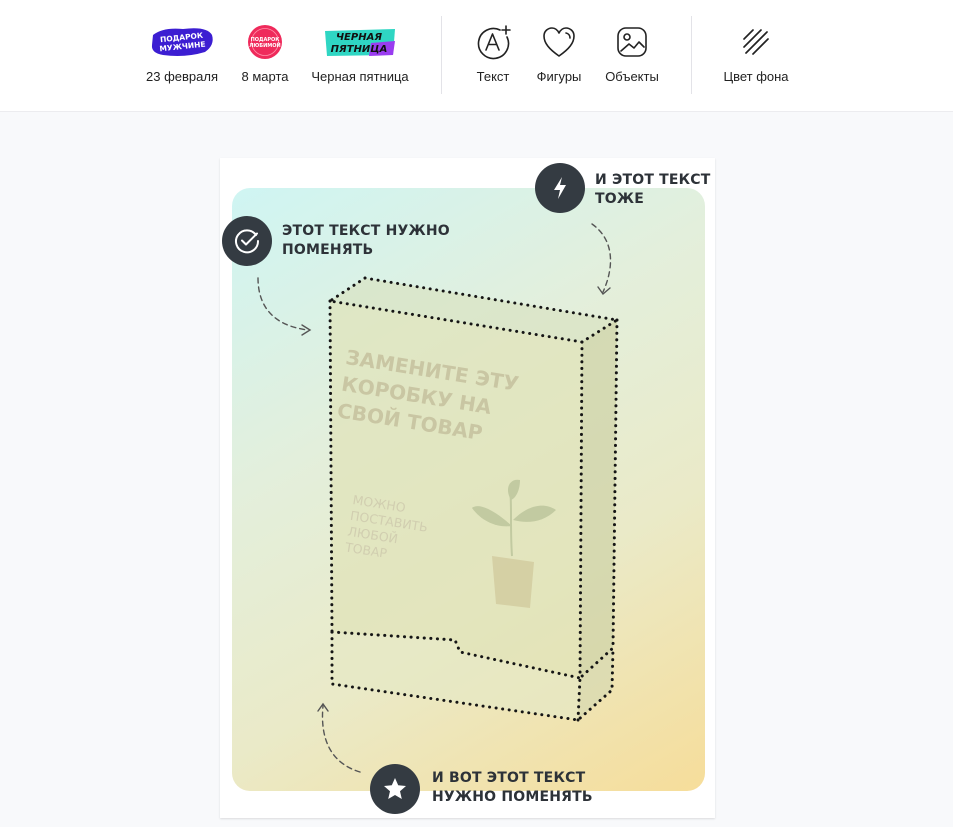 Image resolution: width=953 pixels, height=827 pixels. Describe the element at coordinates (559, 76) in the screenshot. I see `tool-shapes-label: Фигуры` at that location.